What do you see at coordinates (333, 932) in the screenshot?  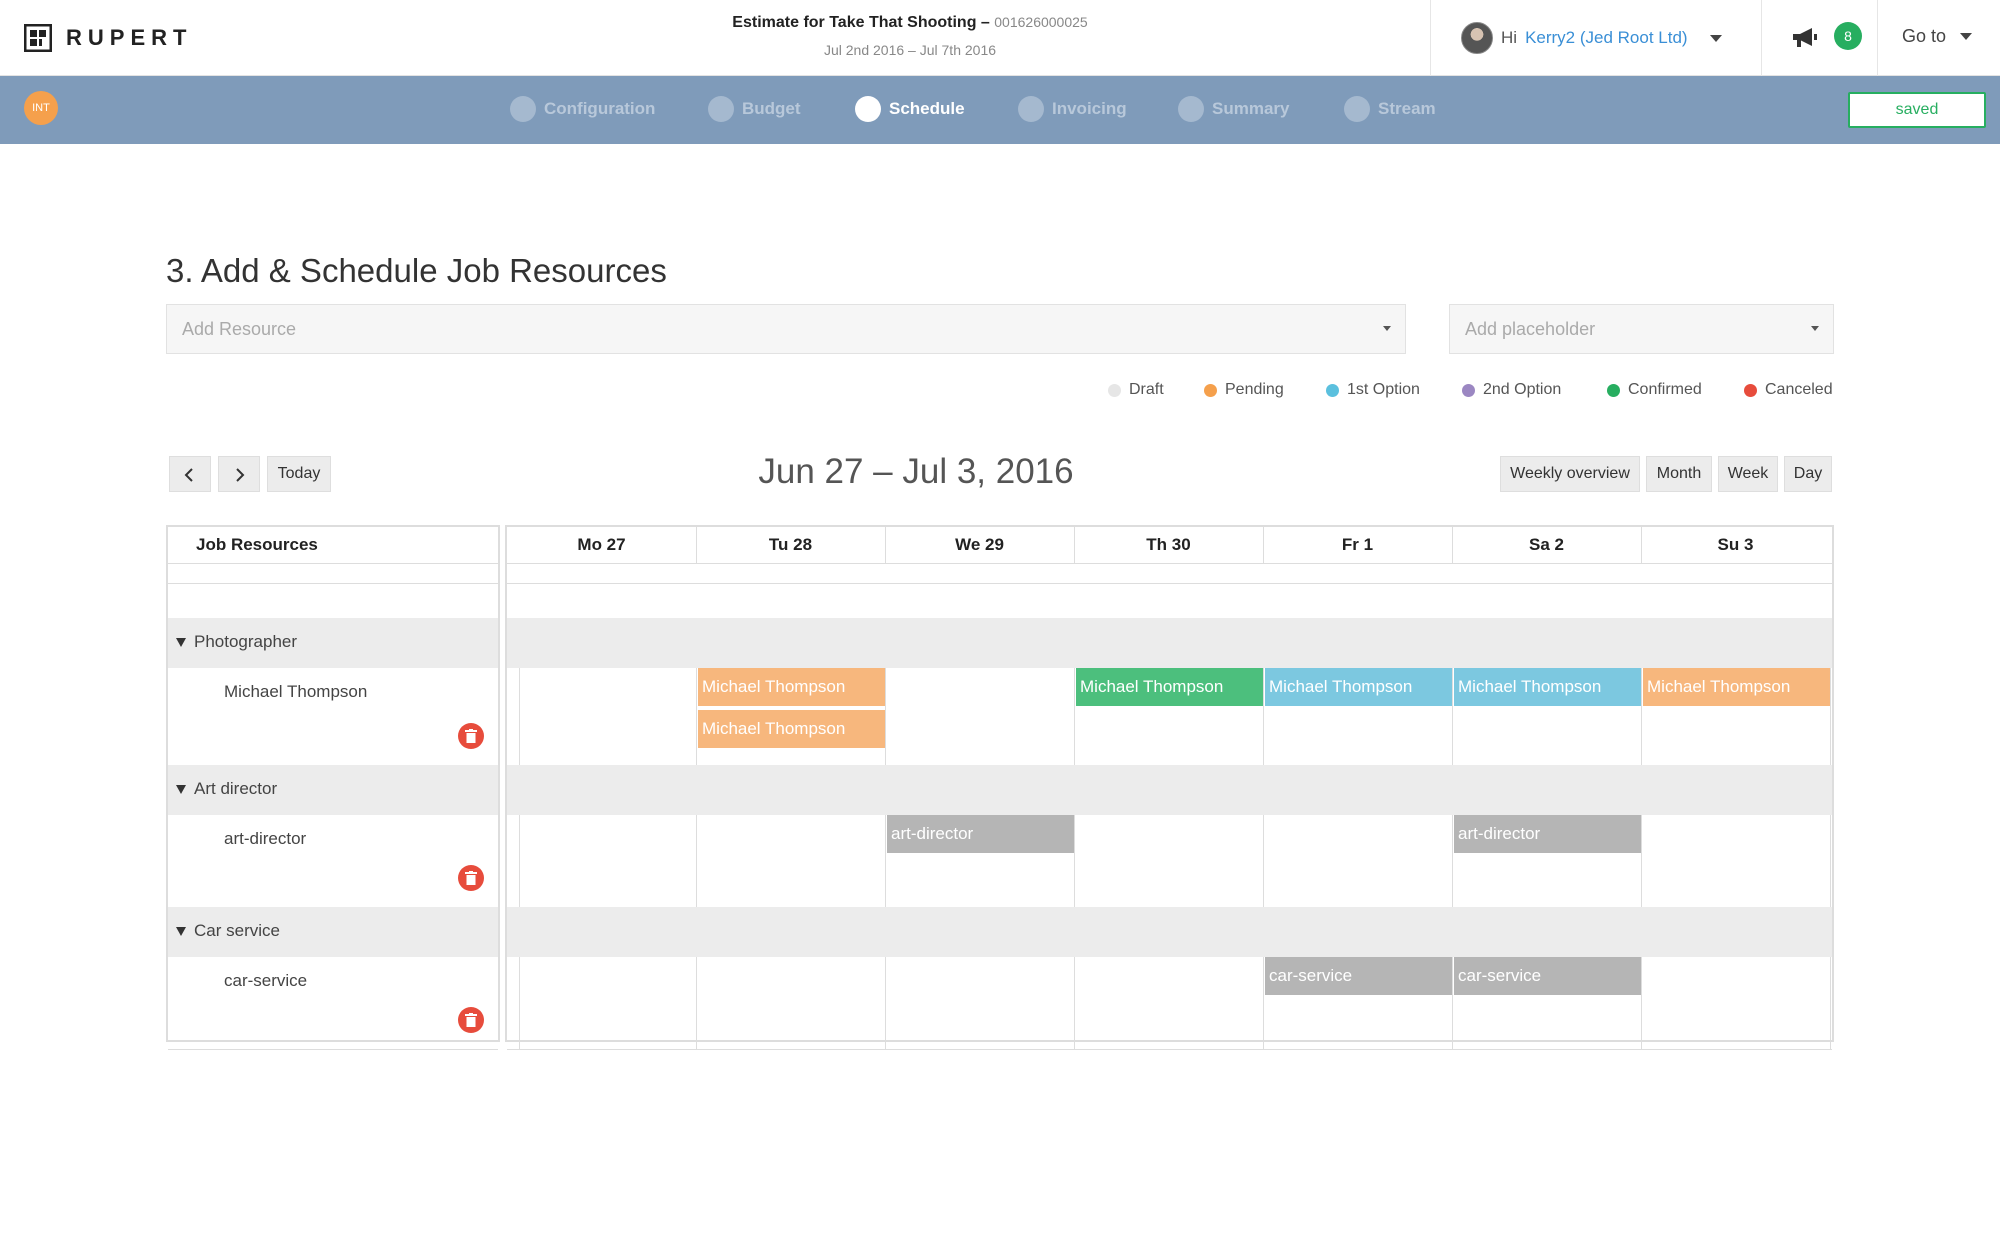 I see `group-row-car-service: Car service` at bounding box center [333, 932].